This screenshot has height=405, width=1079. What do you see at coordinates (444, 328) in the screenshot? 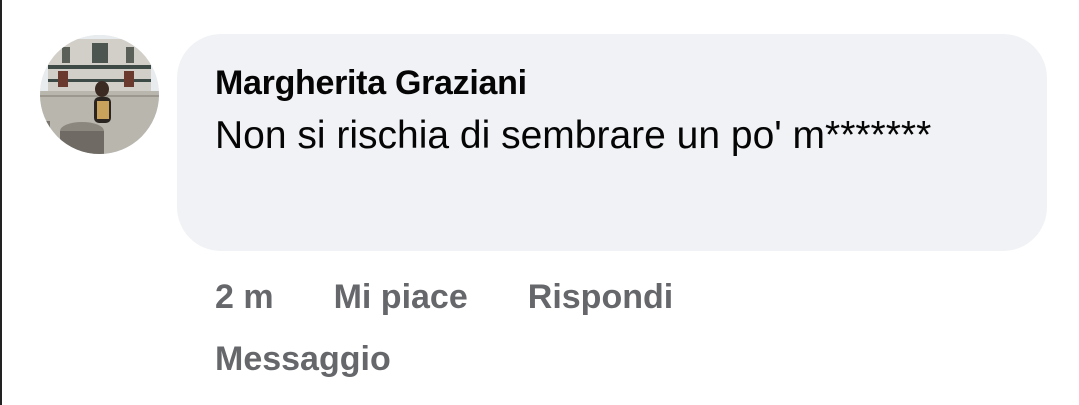
I see `comment-actions: 2 m Mi piace Rispondi Messaggio` at bounding box center [444, 328].